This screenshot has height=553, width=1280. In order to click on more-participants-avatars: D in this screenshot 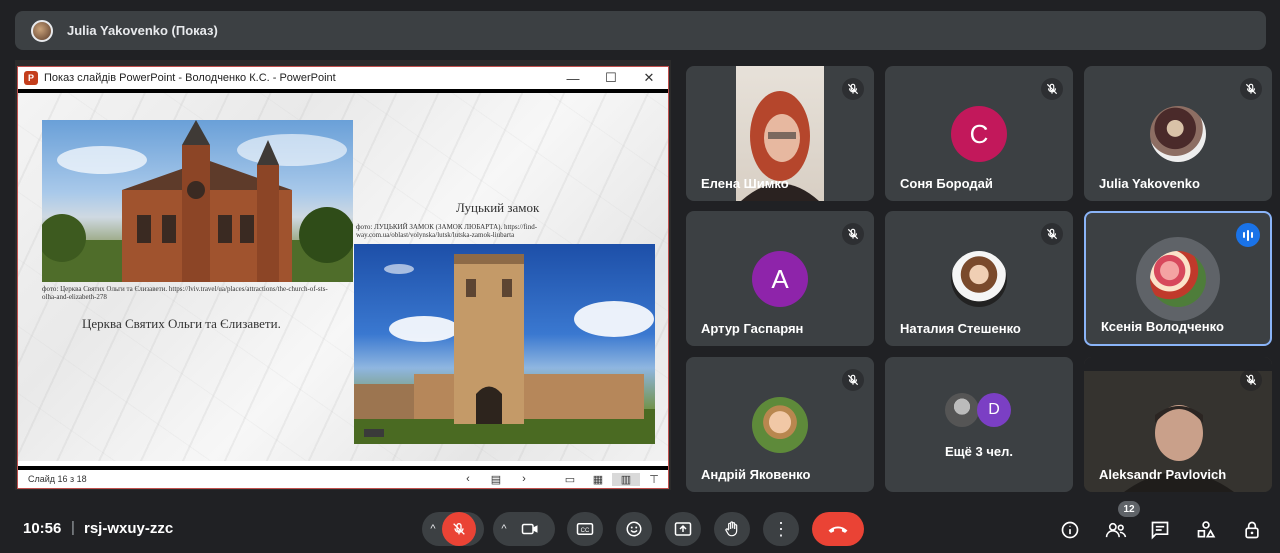, I will do `click(978, 410)`.